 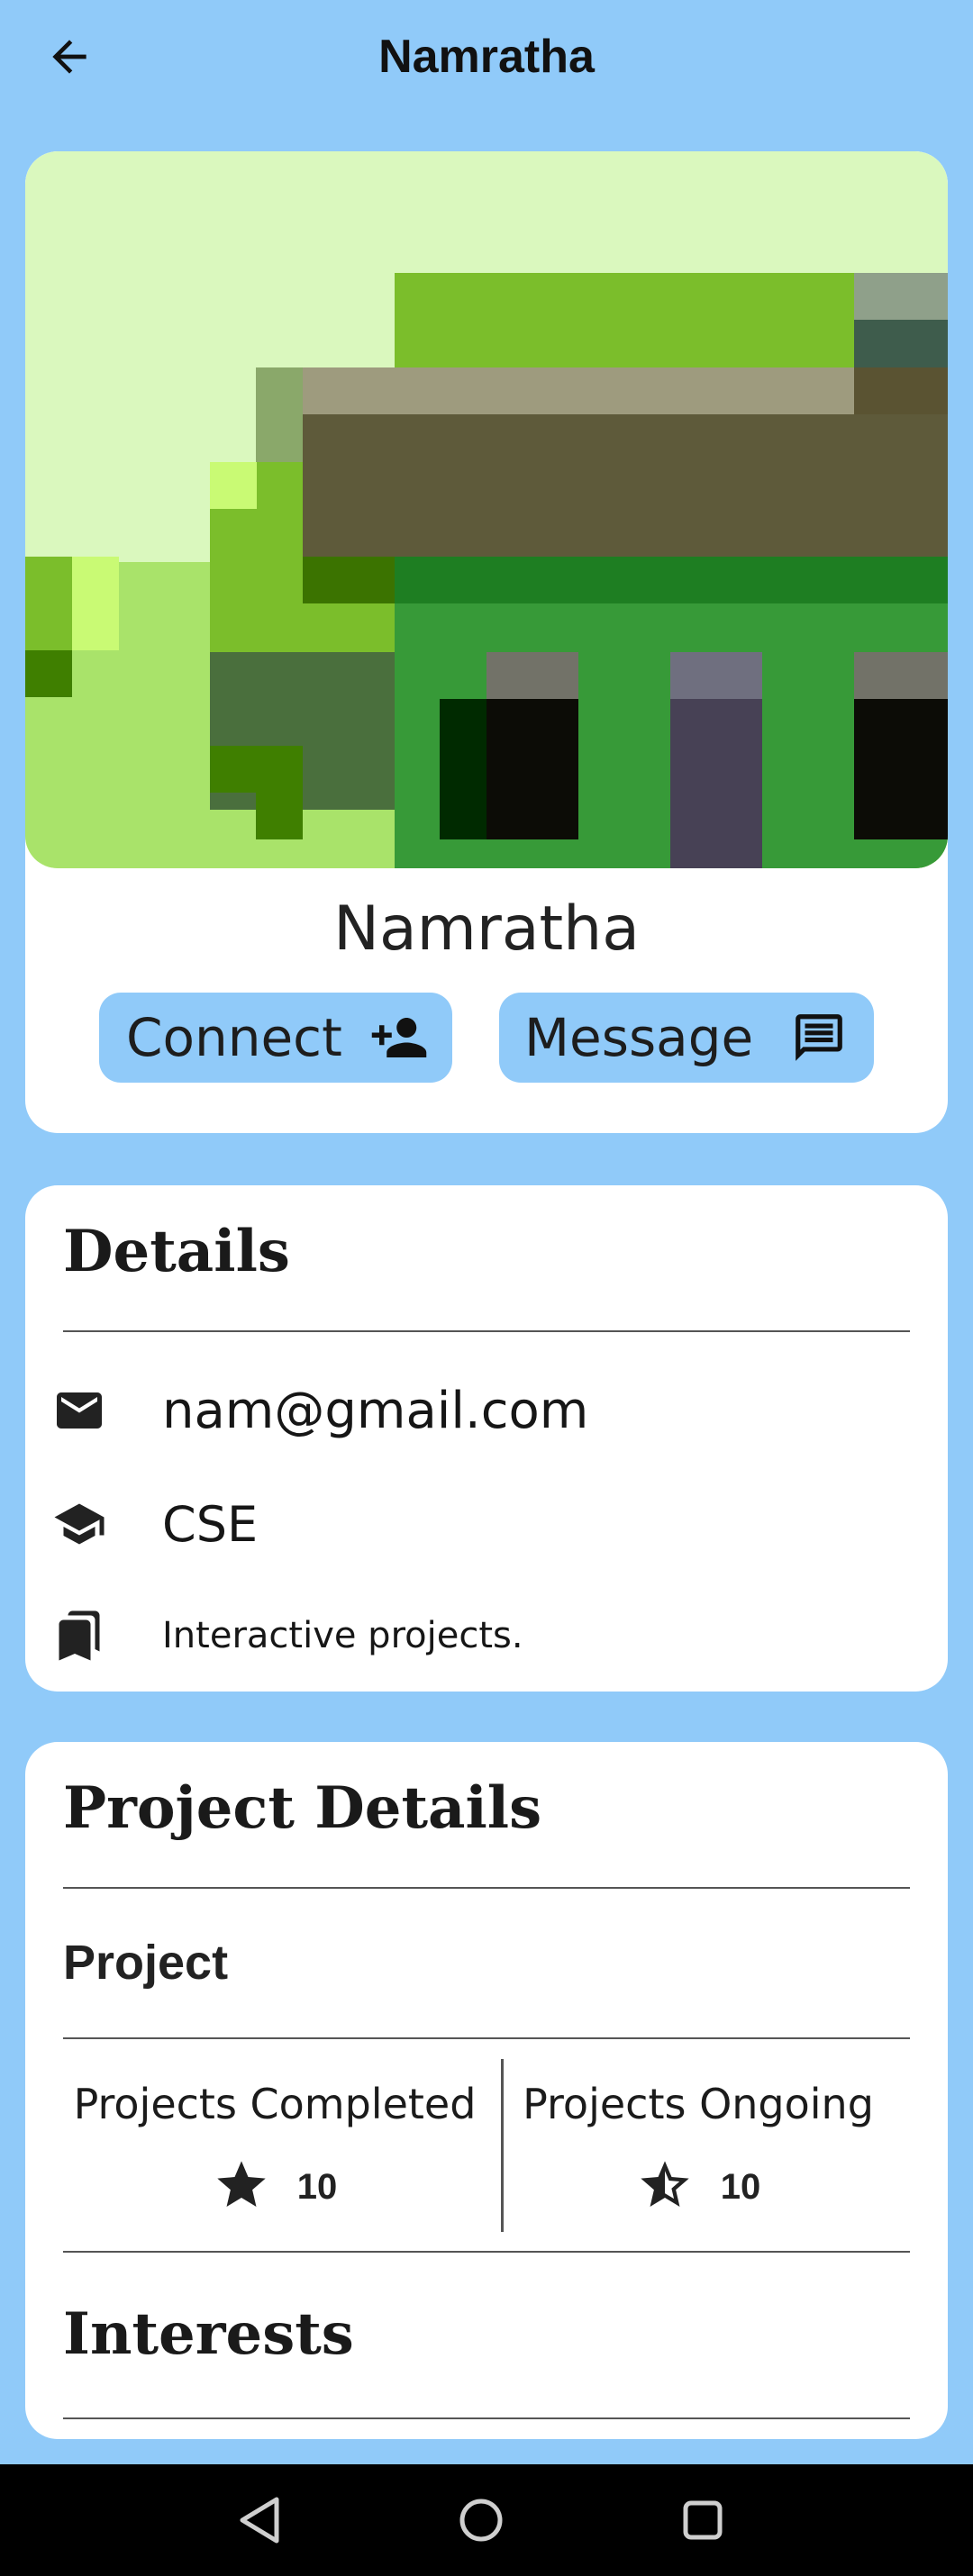 I want to click on message-label: Message, so click(x=639, y=1037).